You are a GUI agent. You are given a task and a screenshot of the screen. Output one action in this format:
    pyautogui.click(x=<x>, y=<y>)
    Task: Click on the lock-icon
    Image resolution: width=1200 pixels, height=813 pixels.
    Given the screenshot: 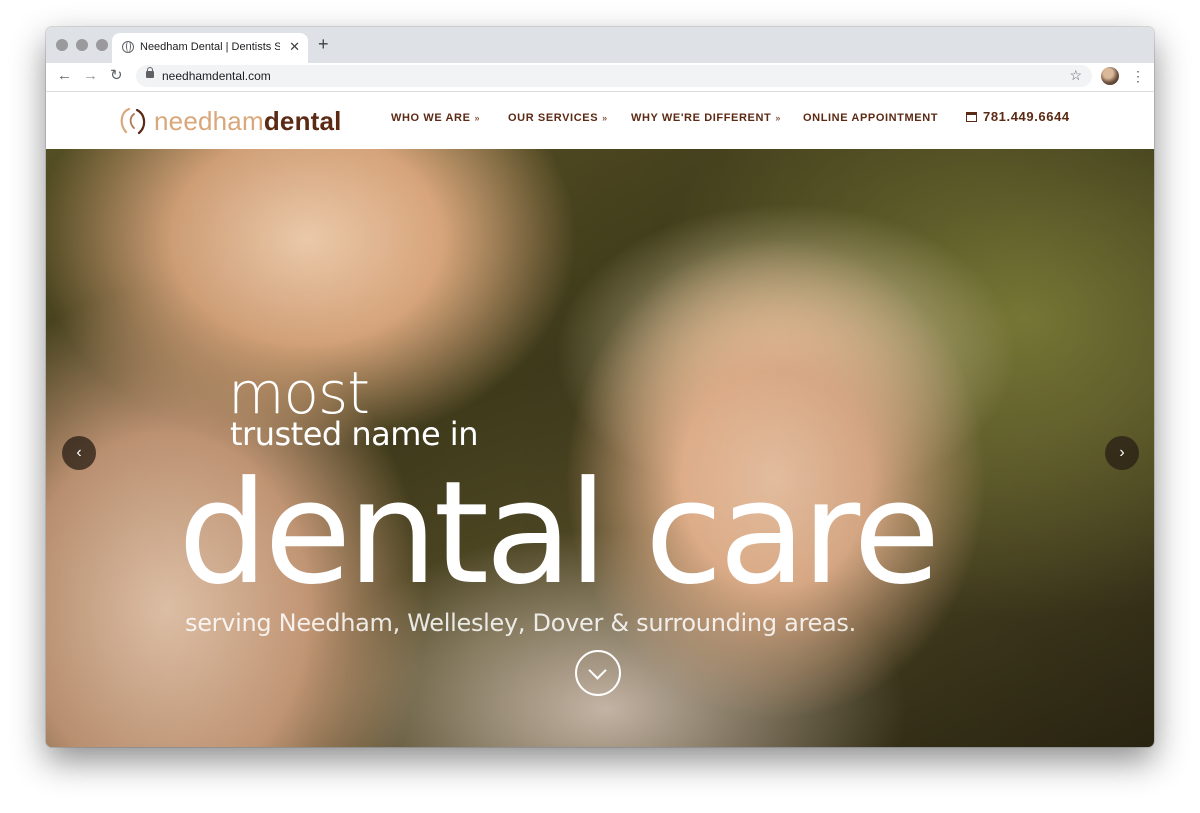 What is the action you would take?
    pyautogui.click(x=150, y=72)
    